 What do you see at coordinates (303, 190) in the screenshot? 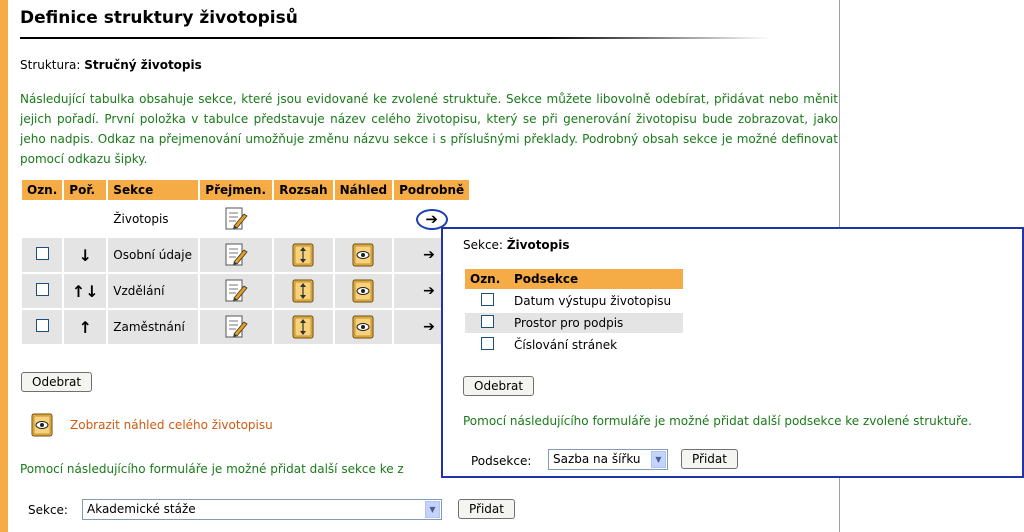
I see `col-header-rozsah: Rozsah` at bounding box center [303, 190].